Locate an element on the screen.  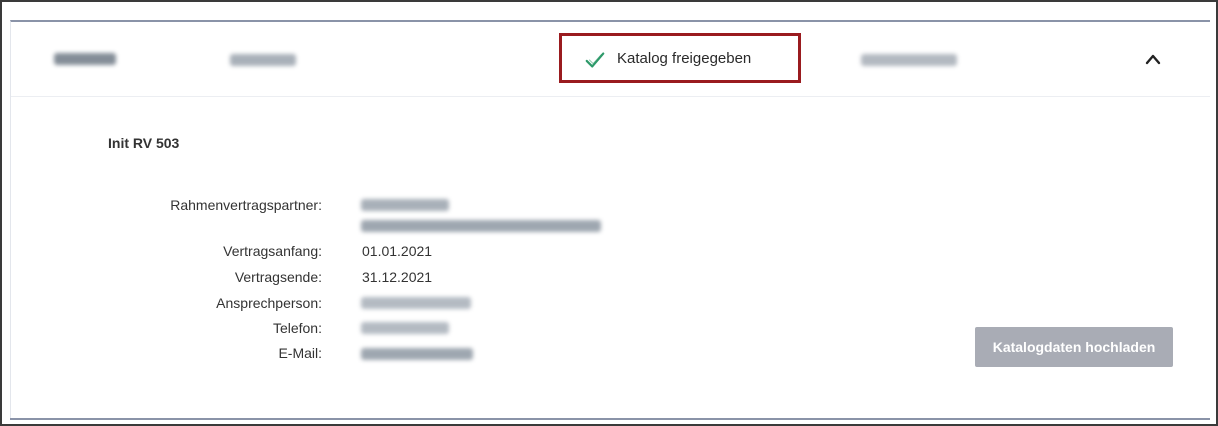
check-icon is located at coordinates (595, 60).